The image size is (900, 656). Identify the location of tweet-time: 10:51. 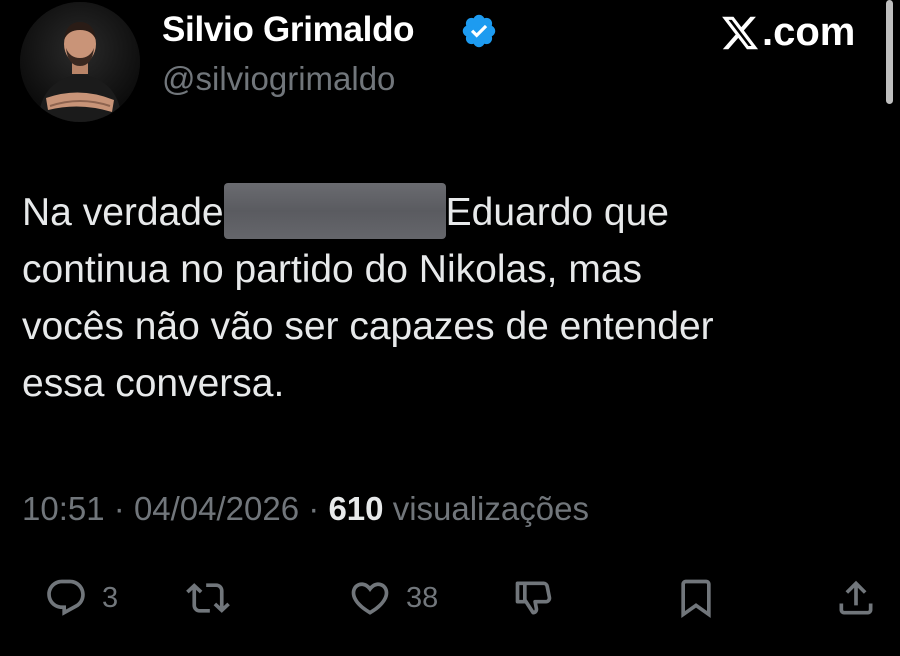
(63, 508).